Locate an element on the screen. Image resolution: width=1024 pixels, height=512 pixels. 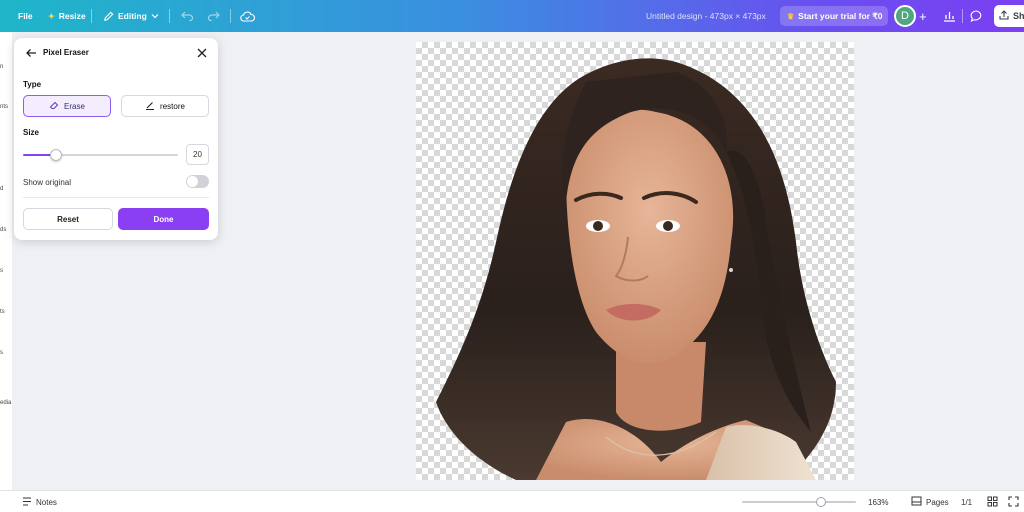
file-menu: File is located at coordinates (25, 16).